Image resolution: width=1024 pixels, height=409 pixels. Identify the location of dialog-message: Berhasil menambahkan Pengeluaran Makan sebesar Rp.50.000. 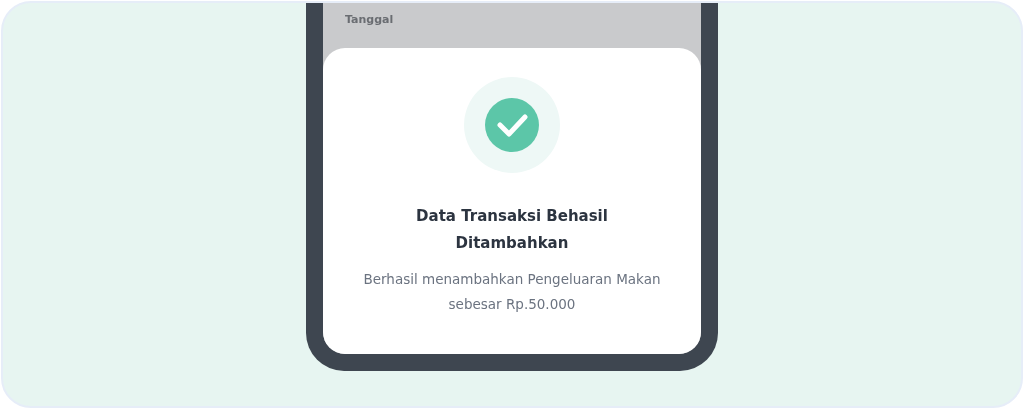
(512, 292).